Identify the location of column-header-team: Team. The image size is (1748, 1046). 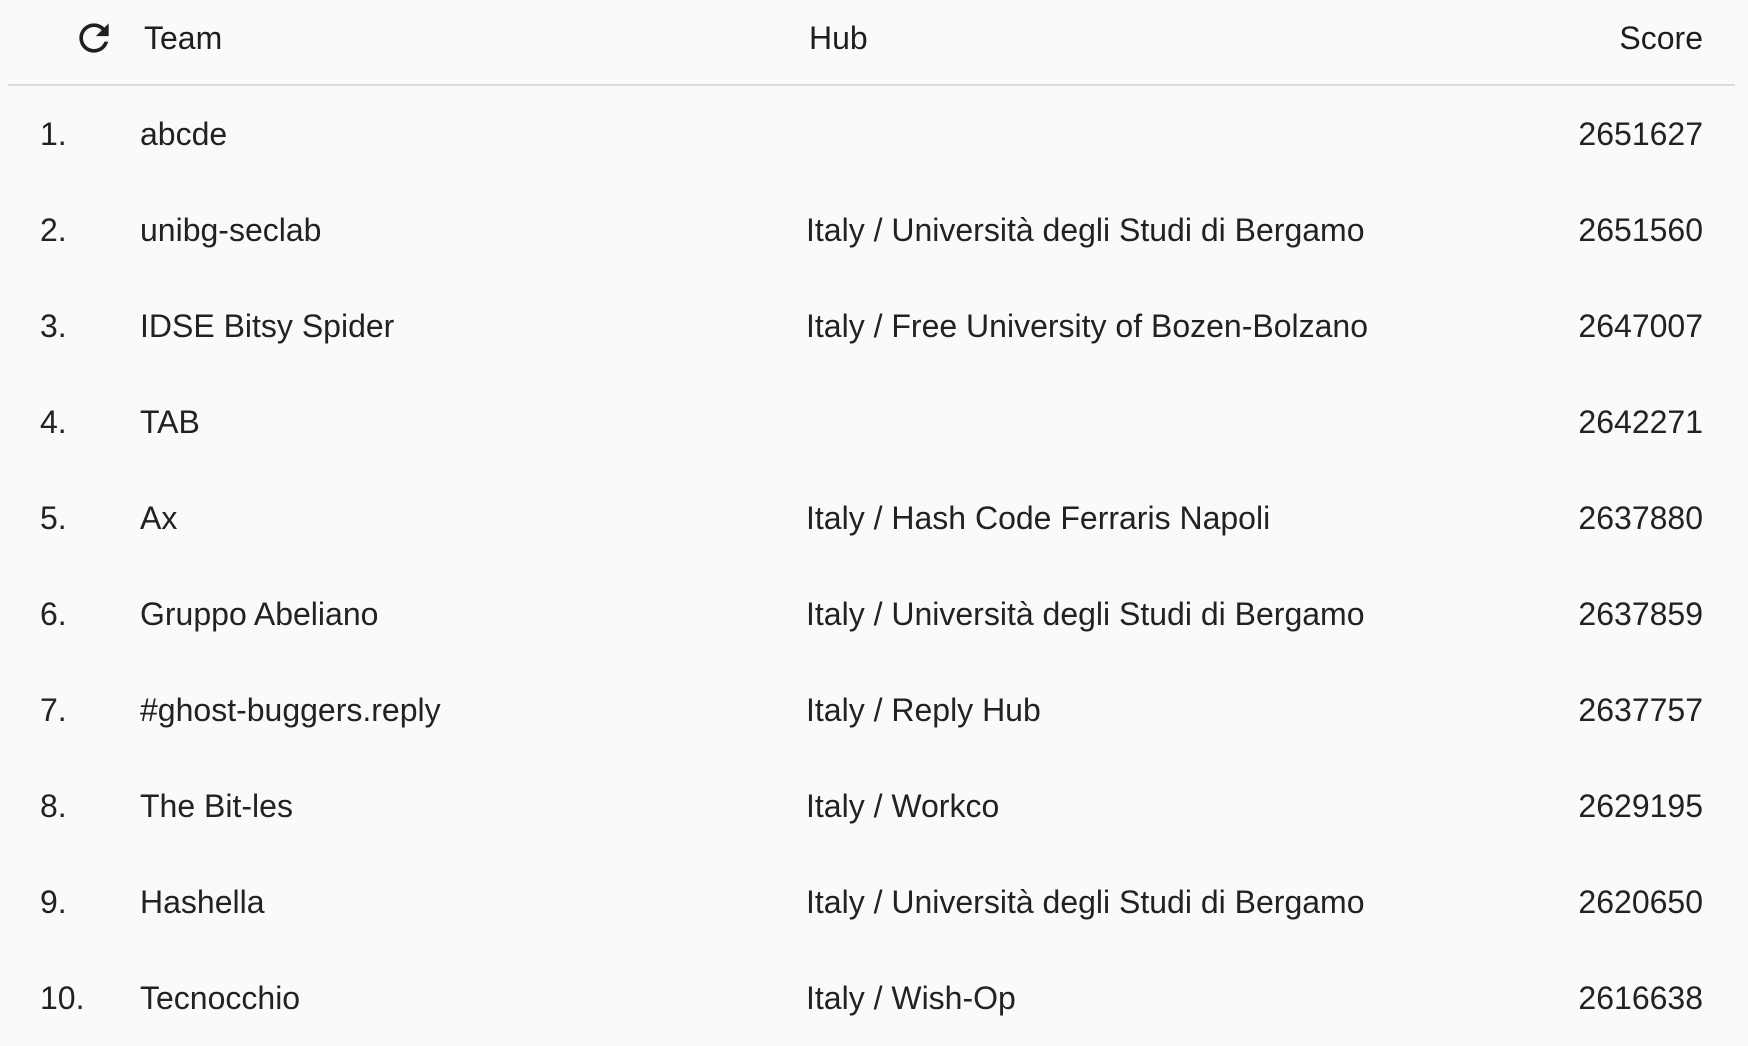
(183, 38).